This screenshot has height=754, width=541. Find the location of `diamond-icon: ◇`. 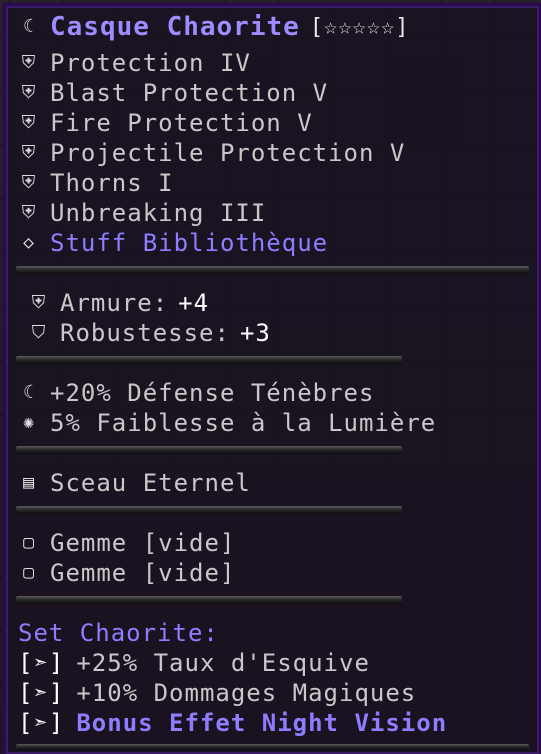

diamond-icon: ◇ is located at coordinates (29, 242).